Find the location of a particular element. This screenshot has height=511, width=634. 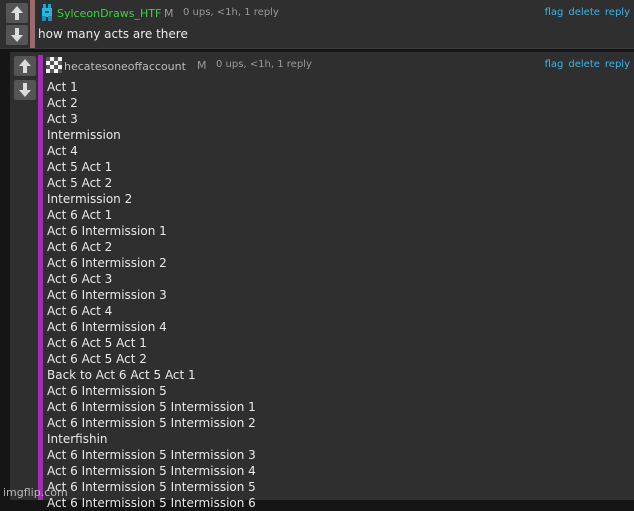

comment-line: Act 6 Act 5 Act 2 is located at coordinates (97, 359).